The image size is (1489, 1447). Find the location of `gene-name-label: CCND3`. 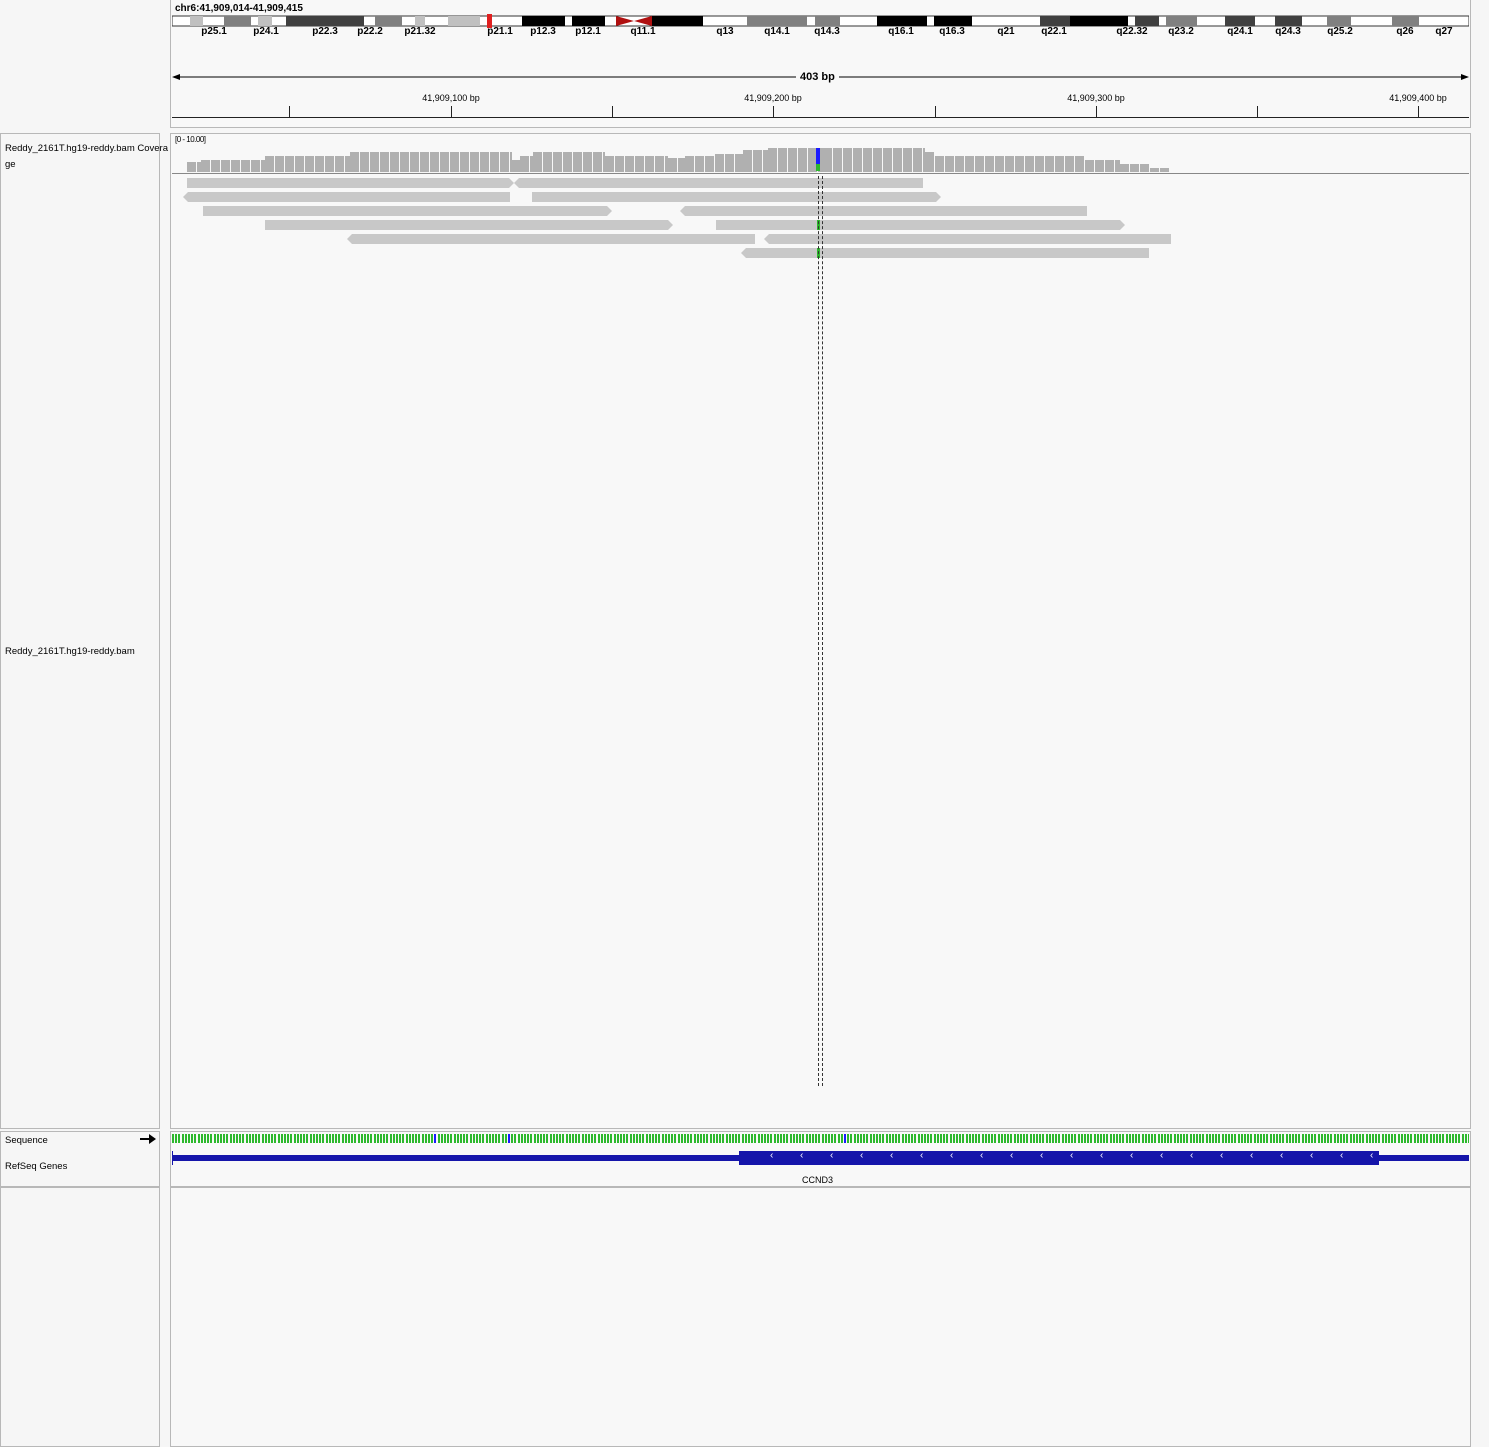

gene-name-label: CCND3 is located at coordinates (817, 1180).